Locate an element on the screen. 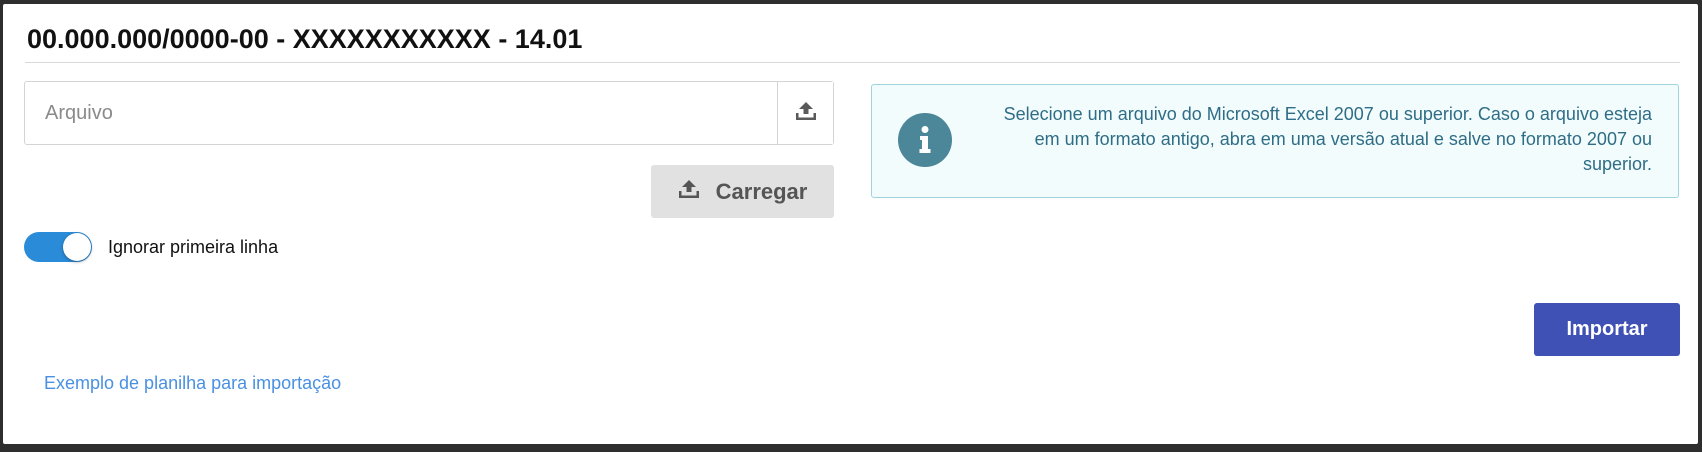  browse-file-button is located at coordinates (805, 113).